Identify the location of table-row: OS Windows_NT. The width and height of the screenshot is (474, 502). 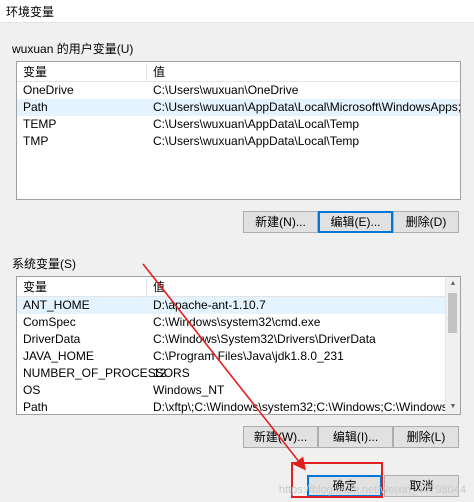
(231, 390).